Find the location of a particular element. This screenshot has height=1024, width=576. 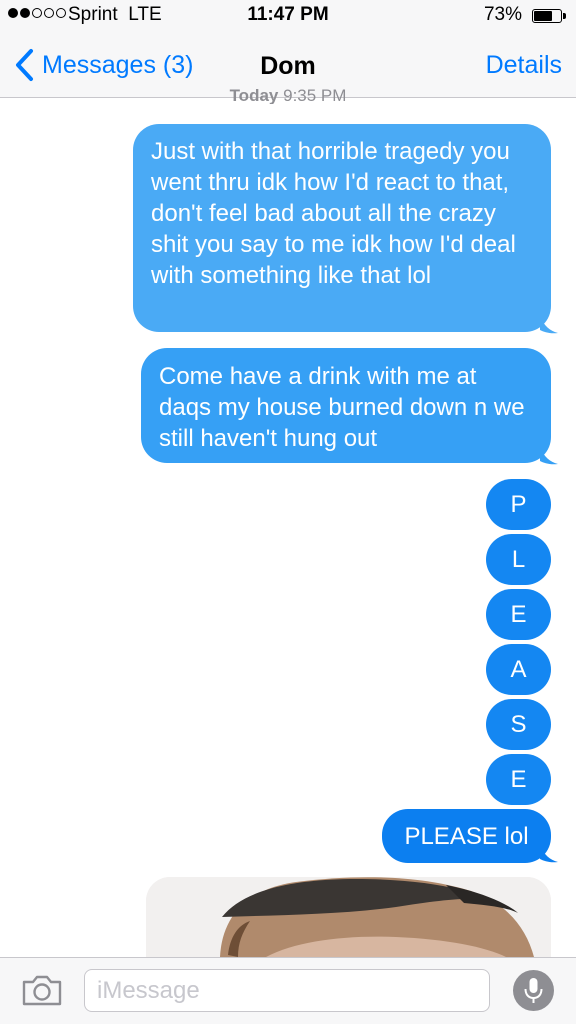

camera-icon is located at coordinates (42, 990).